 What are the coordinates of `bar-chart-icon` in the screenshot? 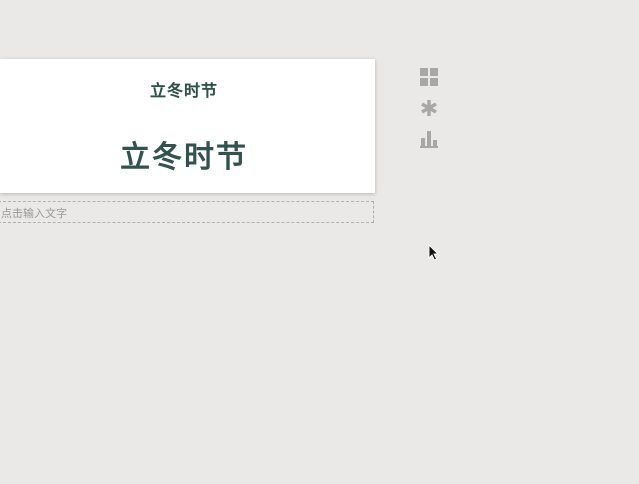 It's located at (429, 139).